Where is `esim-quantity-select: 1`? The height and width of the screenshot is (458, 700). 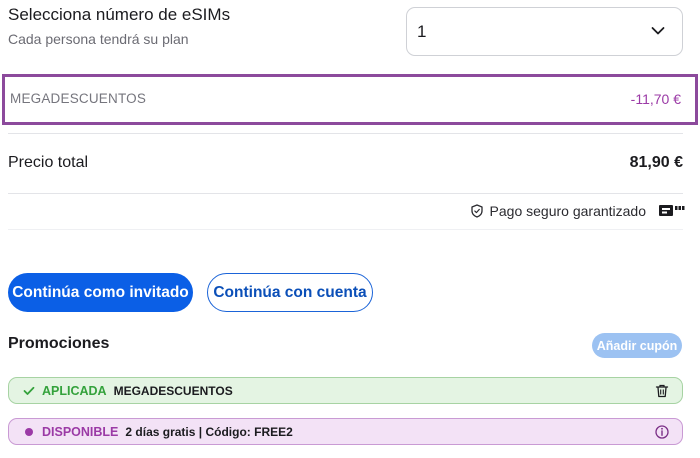
esim-quantity-select: 1 is located at coordinates (544, 31).